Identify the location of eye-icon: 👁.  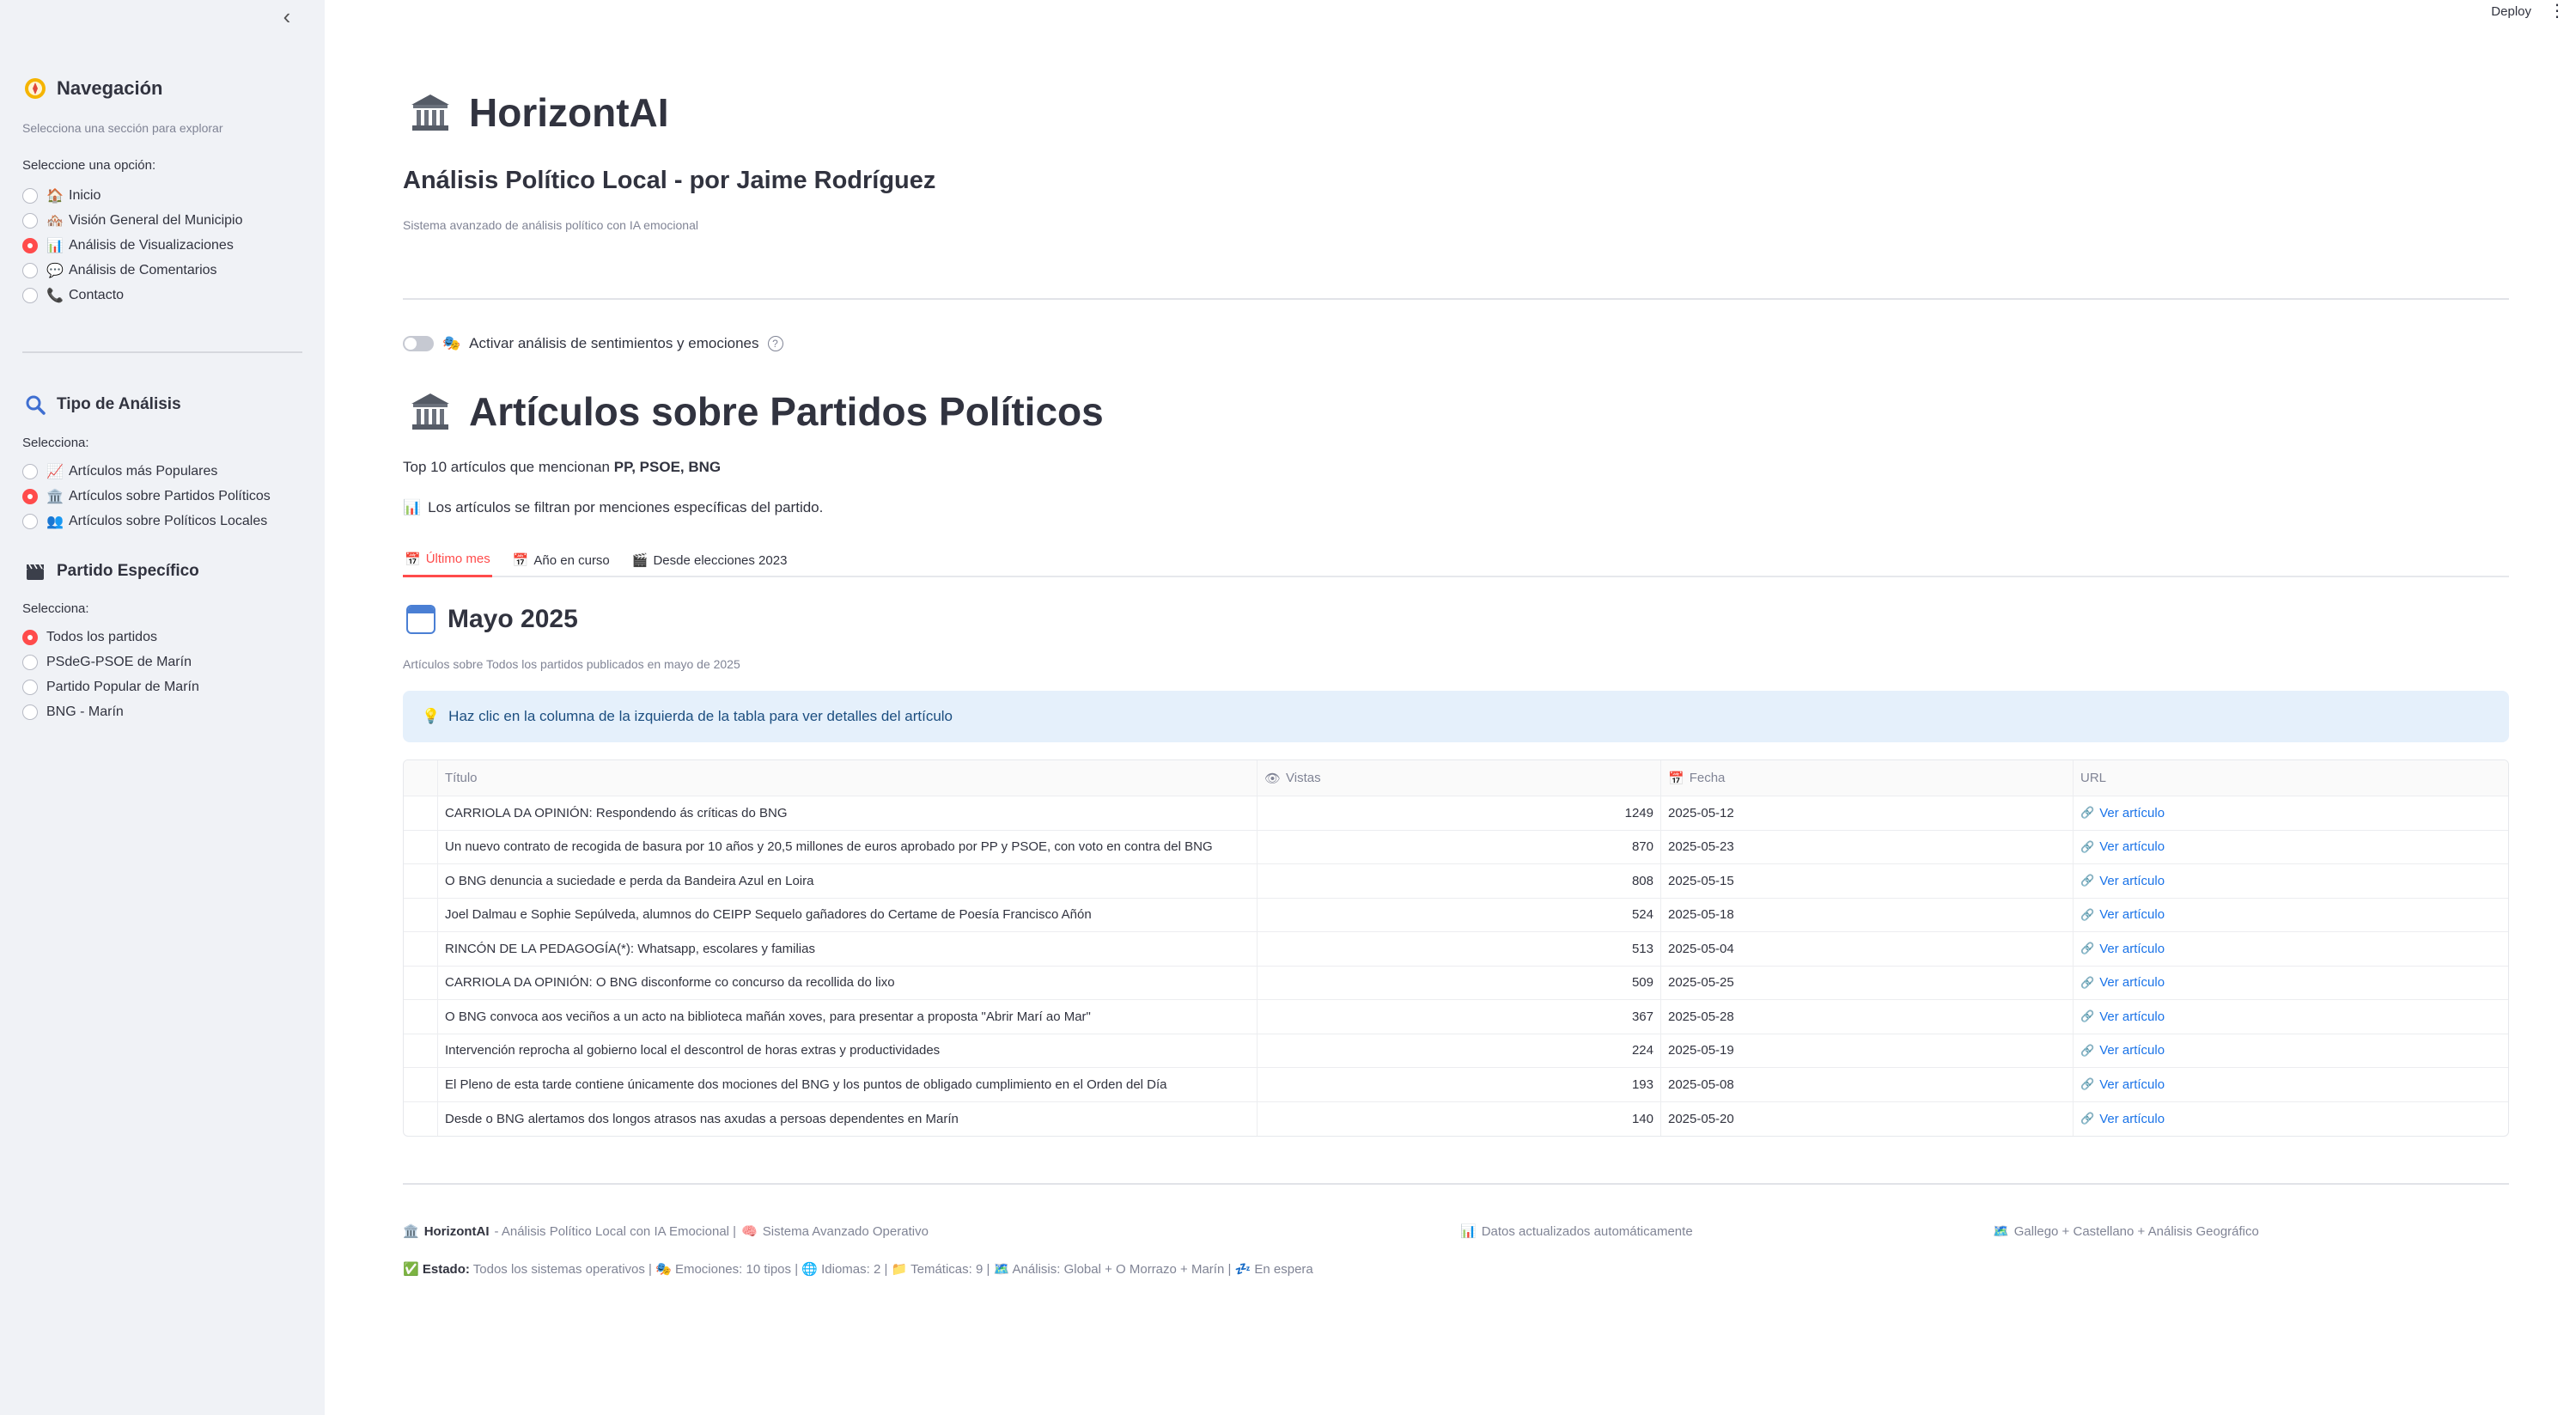
(1273, 778).